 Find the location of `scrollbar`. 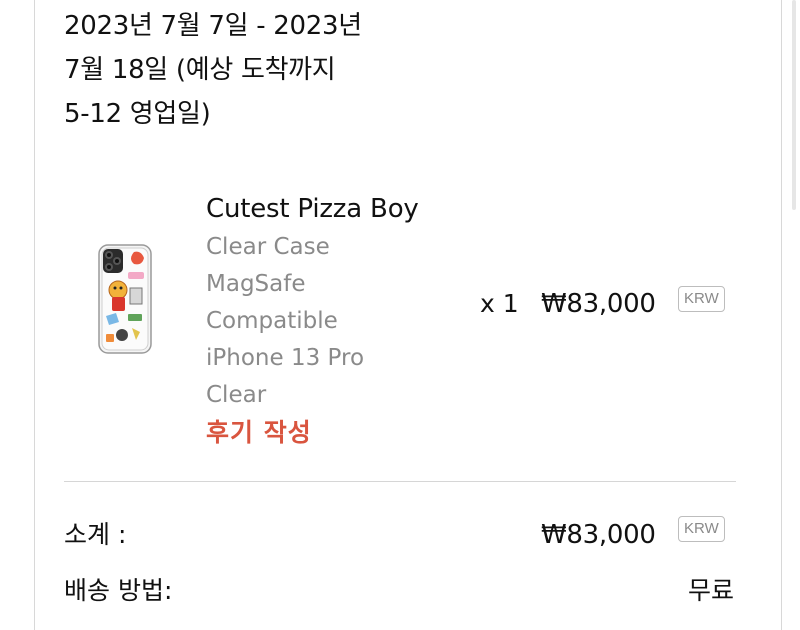

scrollbar is located at coordinates (794, 105).